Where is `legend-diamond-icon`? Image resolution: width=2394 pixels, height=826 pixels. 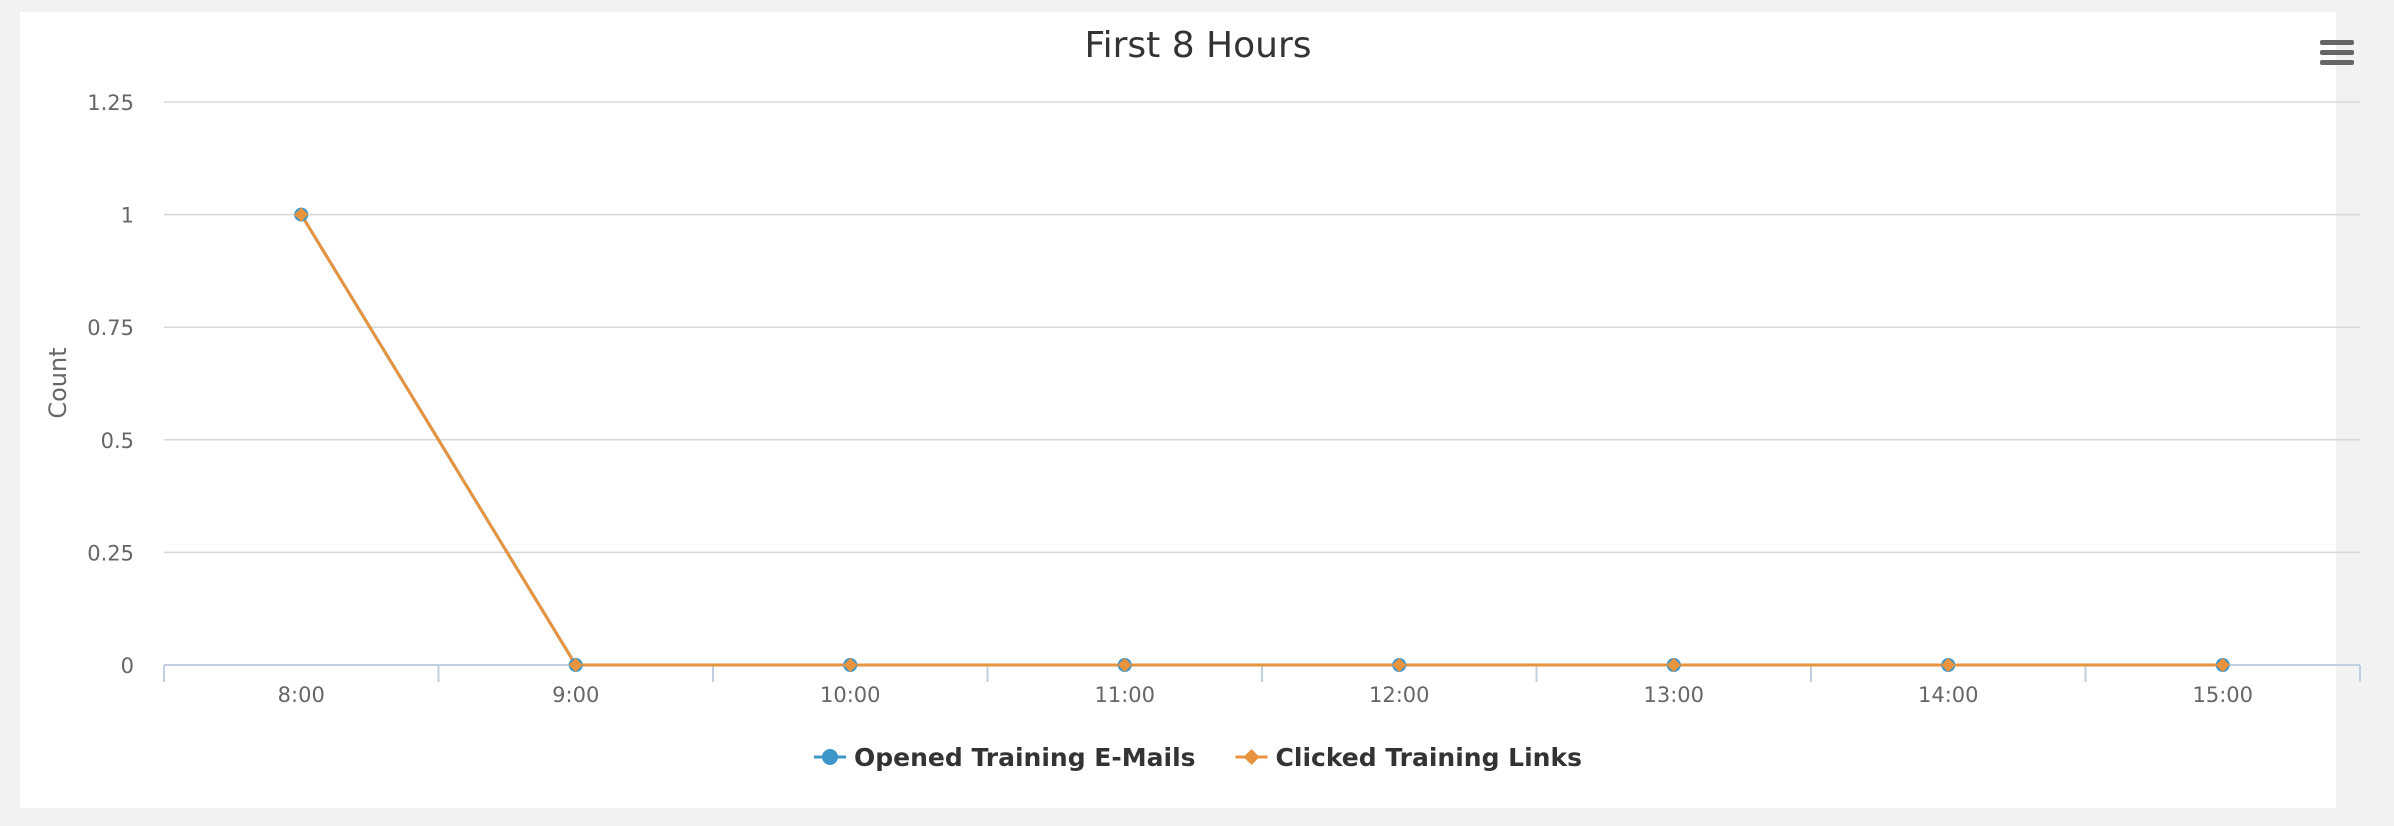
legend-diamond-icon is located at coordinates (1251, 757).